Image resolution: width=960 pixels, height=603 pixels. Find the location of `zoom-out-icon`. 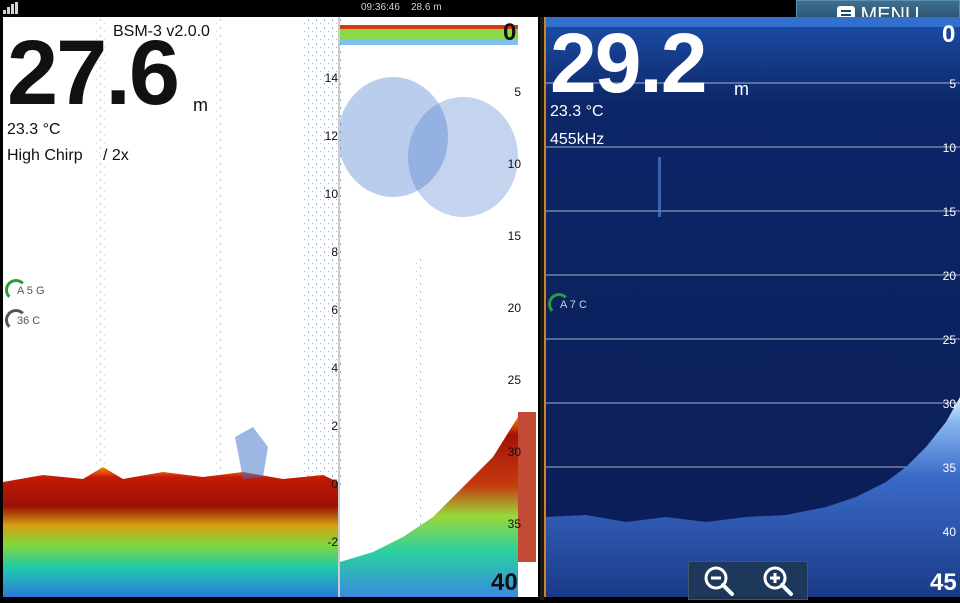

zoom-out-icon is located at coordinates (719, 581).